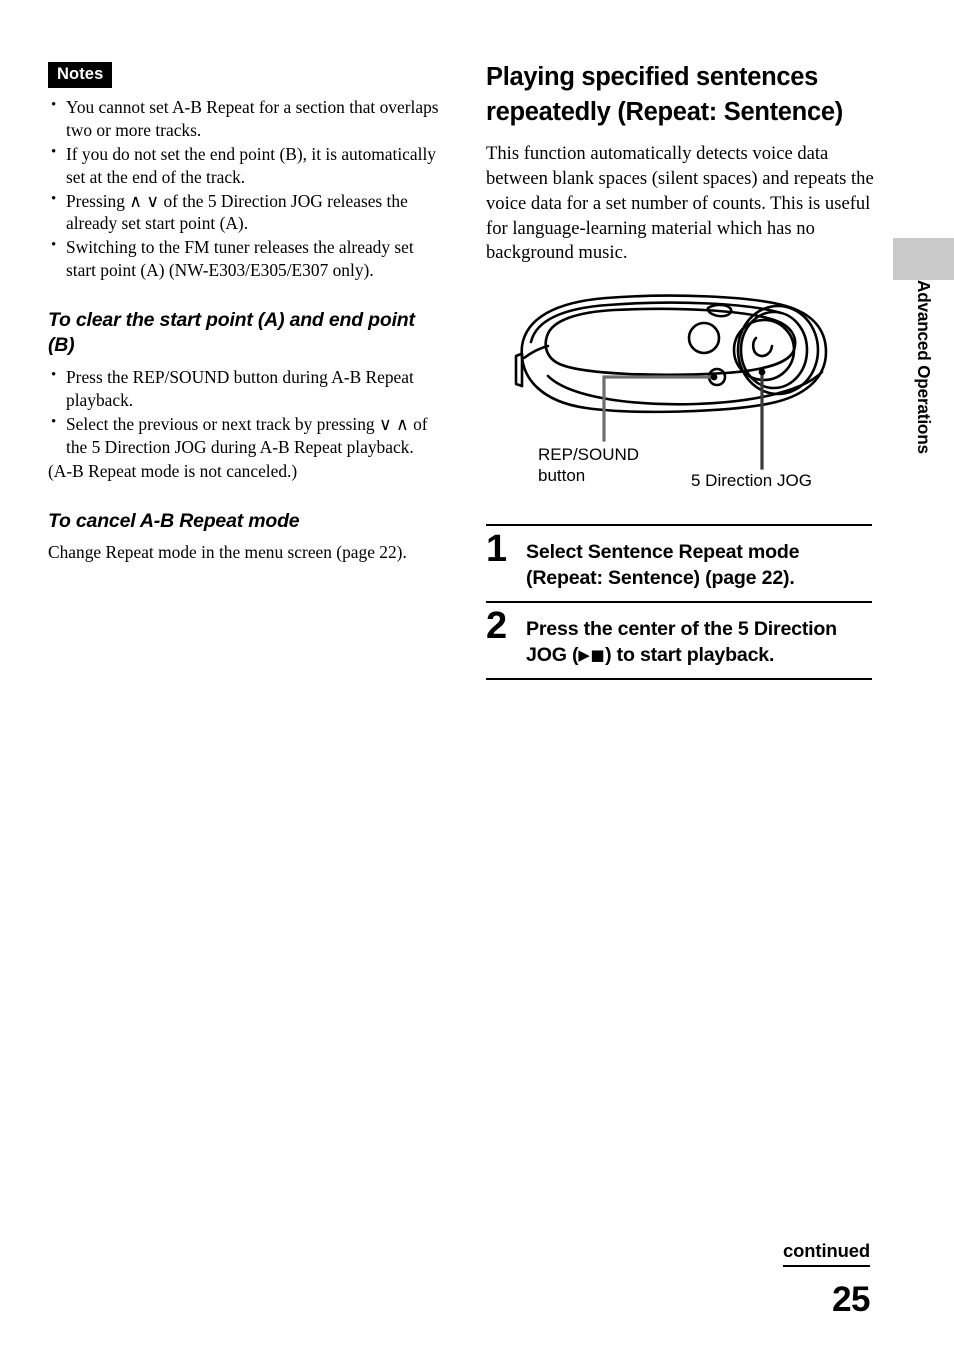  What do you see at coordinates (496, 548) in the screenshot?
I see `step-1-number: 1` at bounding box center [496, 548].